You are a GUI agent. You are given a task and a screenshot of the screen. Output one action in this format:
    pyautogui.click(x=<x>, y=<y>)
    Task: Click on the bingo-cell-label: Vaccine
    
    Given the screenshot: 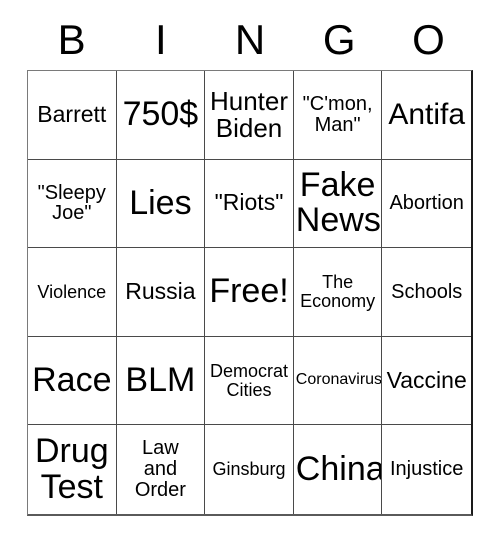 What is the action you would take?
    pyautogui.click(x=426, y=379)
    